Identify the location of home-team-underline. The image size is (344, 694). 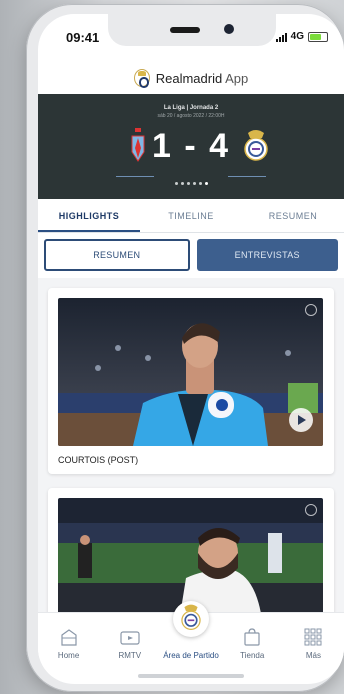
(135, 176).